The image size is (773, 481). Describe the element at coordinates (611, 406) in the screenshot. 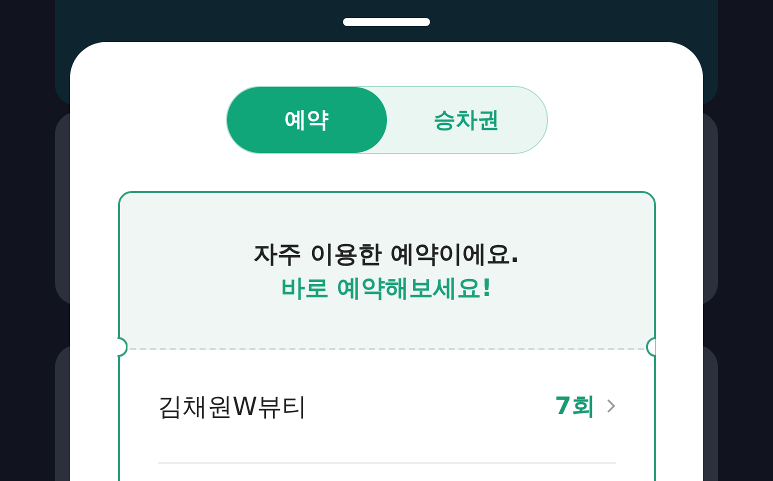

I see `chevron-right-icon` at that location.